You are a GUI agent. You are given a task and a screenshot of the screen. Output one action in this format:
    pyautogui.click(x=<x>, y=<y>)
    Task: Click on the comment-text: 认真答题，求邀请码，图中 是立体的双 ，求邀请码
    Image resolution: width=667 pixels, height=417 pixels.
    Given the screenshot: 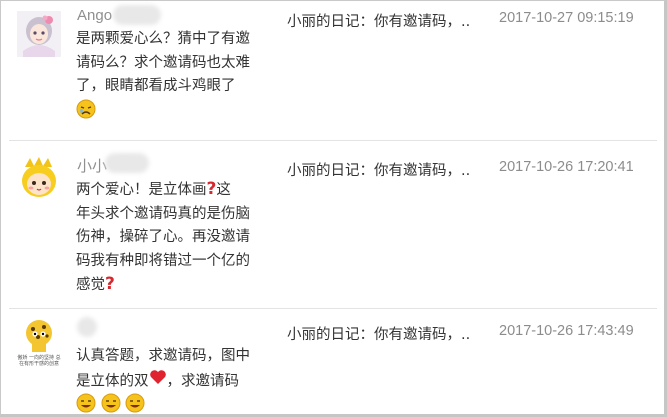 What is the action you would take?
    pyautogui.click(x=171, y=379)
    